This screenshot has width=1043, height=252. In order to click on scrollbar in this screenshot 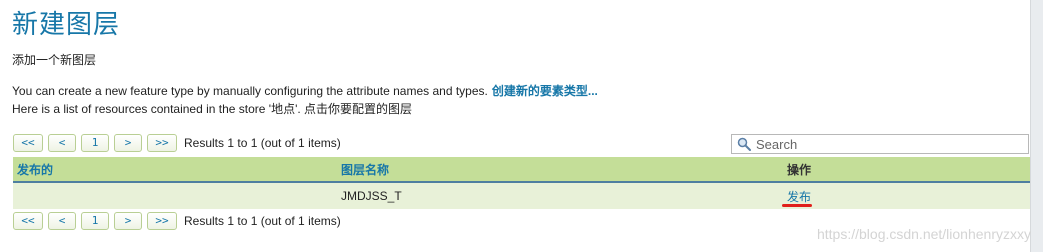, I will do `click(1036, 126)`.